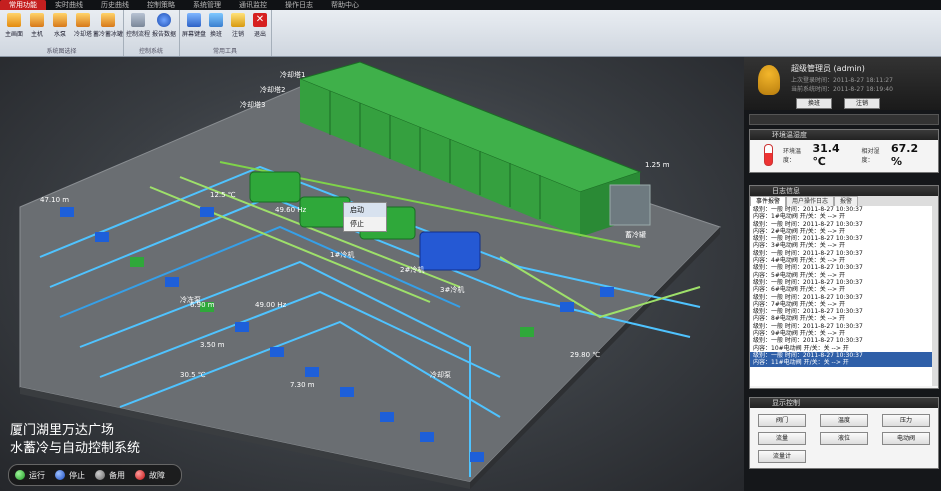 The width and height of the screenshot is (941, 491). What do you see at coordinates (164, 29) in the screenshot?
I see `report-data-button: 报告数据` at bounding box center [164, 29].